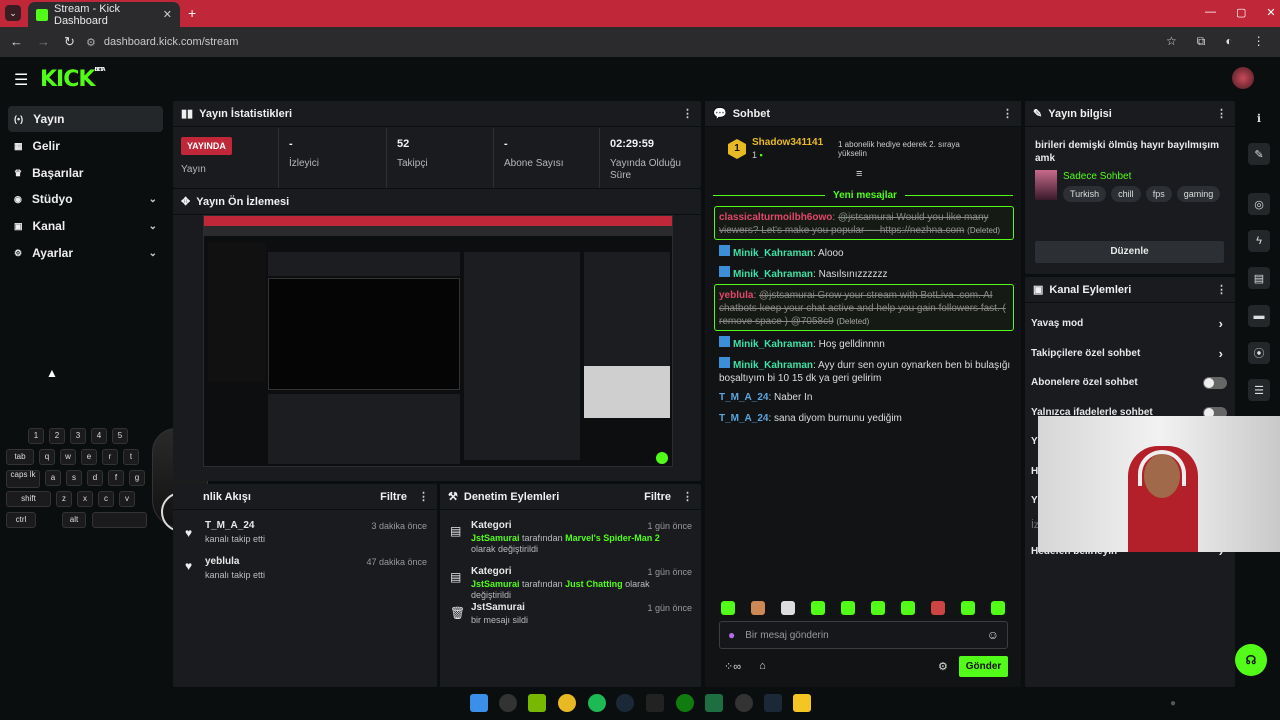 Image resolution: width=1280 pixels, height=720 pixels. I want to click on focus-icon: ◎, so click(1259, 204).